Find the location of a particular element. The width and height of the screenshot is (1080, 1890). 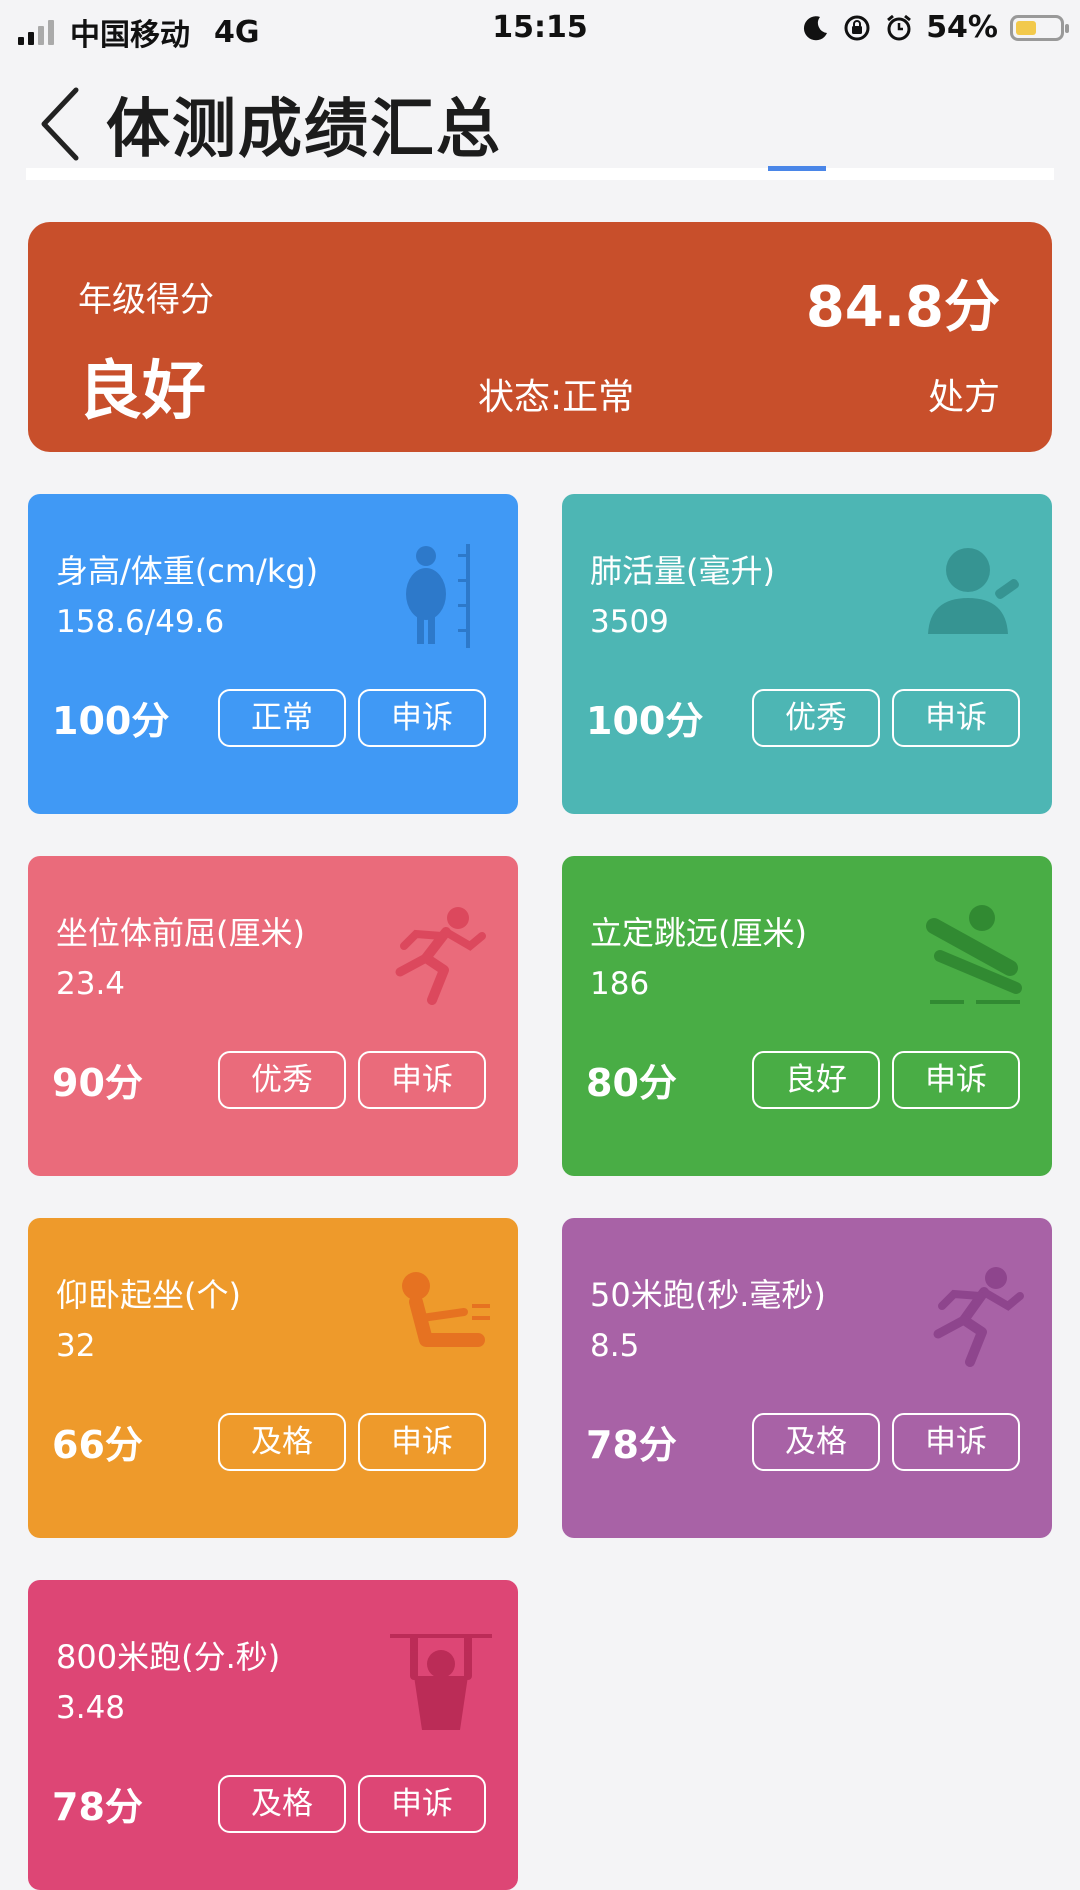

card-lung-capacity: 肺活量(毫升) 3509 100分 优秀 申诉 is located at coordinates (807, 654).